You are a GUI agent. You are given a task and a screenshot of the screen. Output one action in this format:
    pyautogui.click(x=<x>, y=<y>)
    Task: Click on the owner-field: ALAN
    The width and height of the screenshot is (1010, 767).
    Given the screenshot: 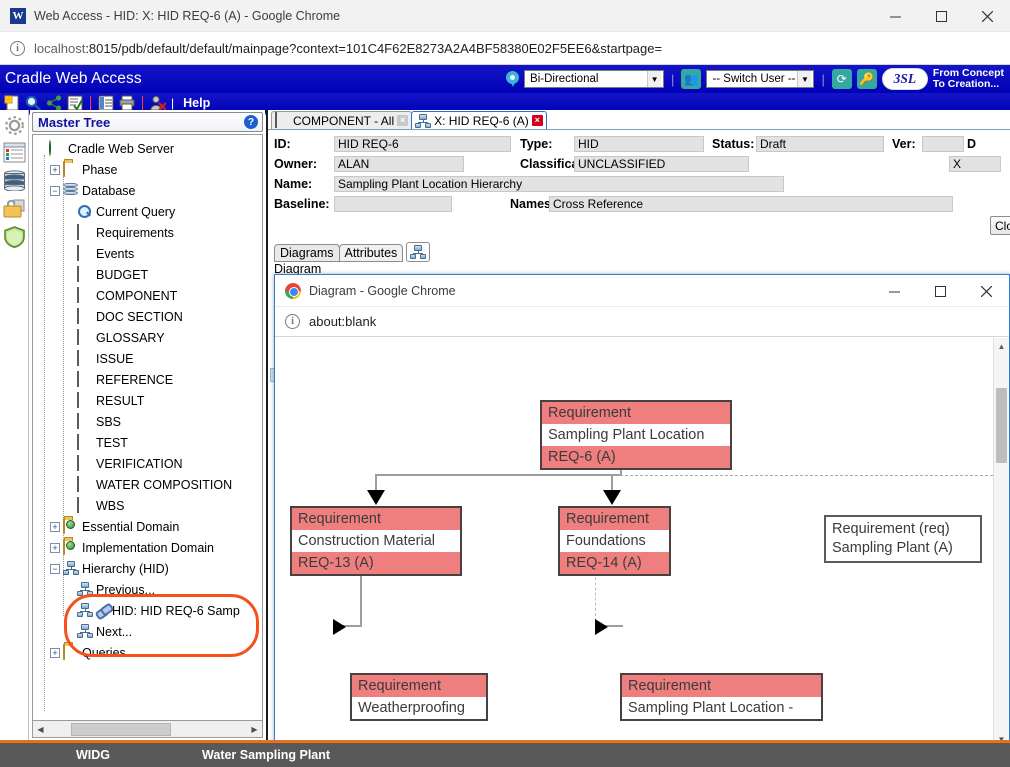 What is the action you would take?
    pyautogui.click(x=399, y=164)
    